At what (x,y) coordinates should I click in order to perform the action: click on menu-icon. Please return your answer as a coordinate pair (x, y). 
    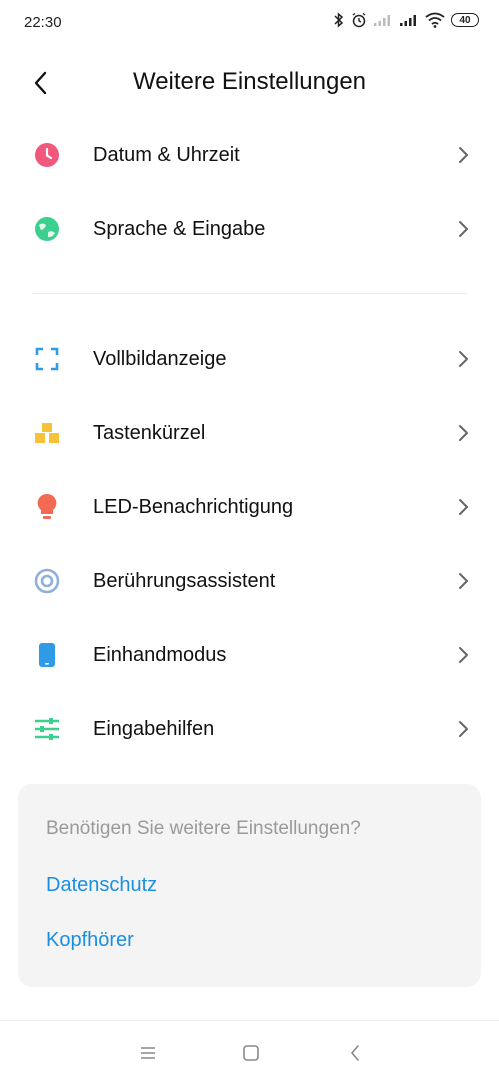
    Looking at the image, I should click on (148, 1053).